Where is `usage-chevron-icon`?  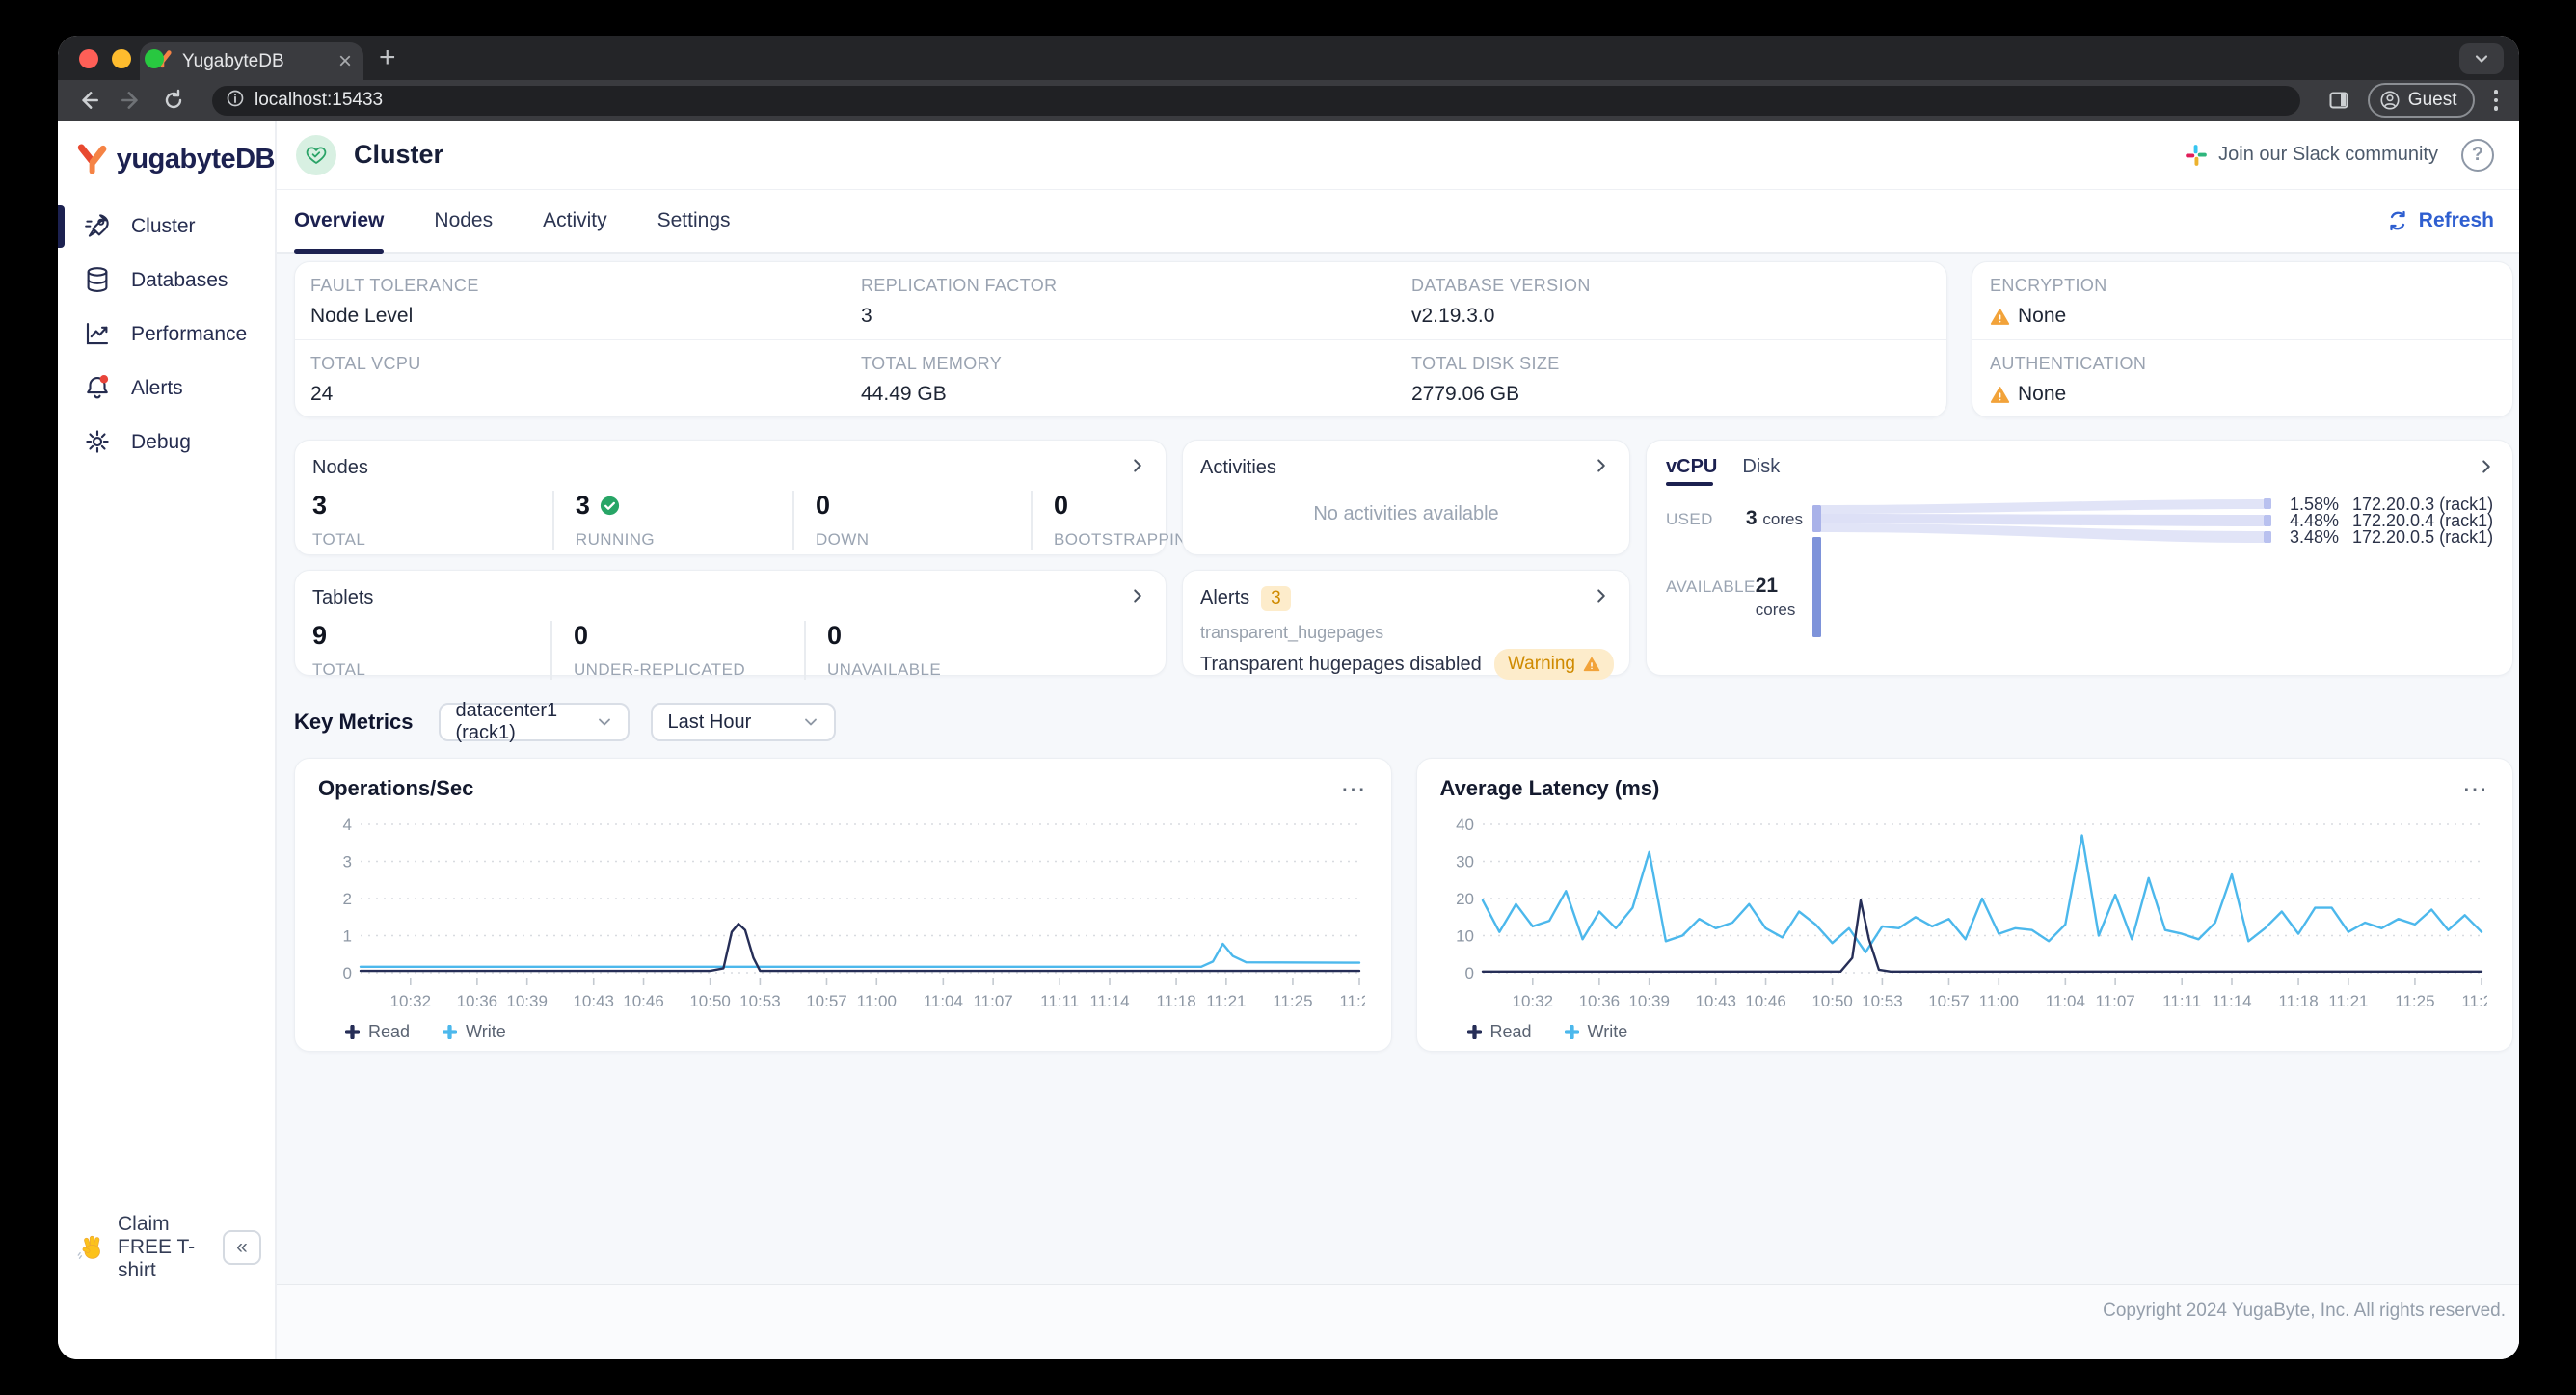 usage-chevron-icon is located at coordinates (2487, 469).